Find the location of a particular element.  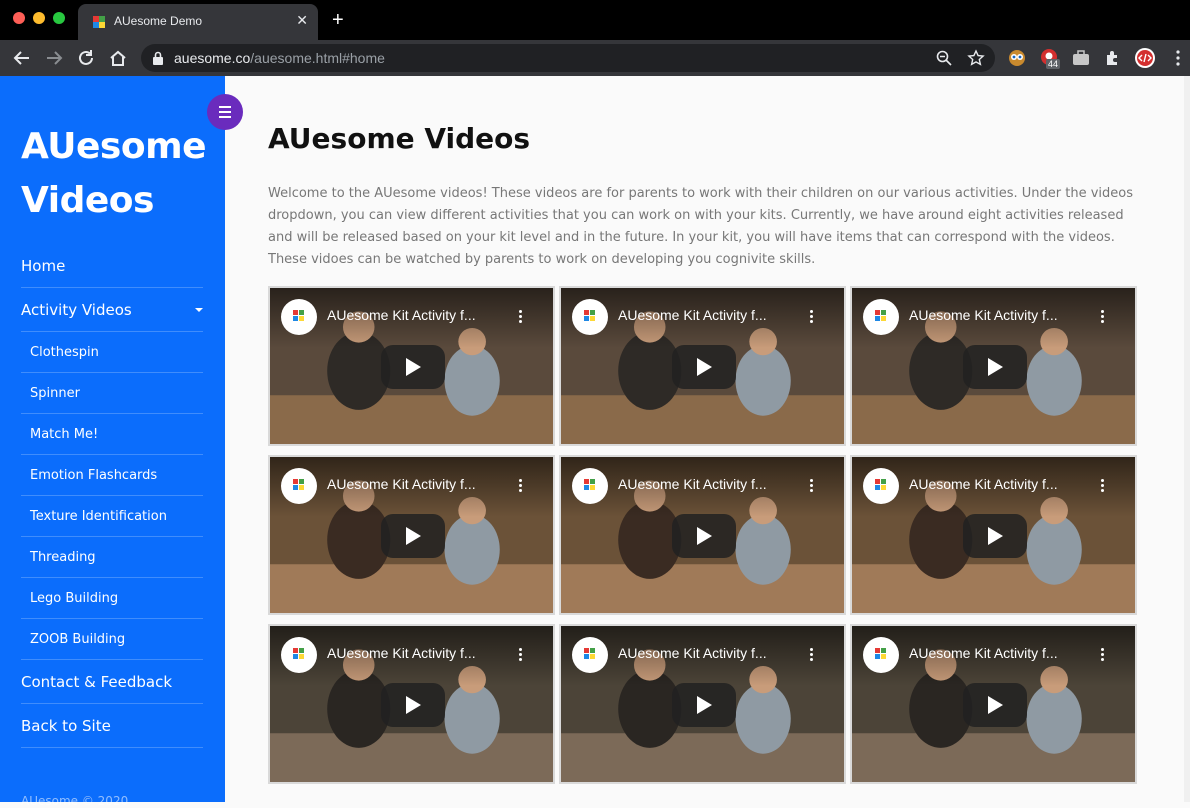

sidebar-item-emotion-flashcards: Emotion Flashcards is located at coordinates (112, 475).